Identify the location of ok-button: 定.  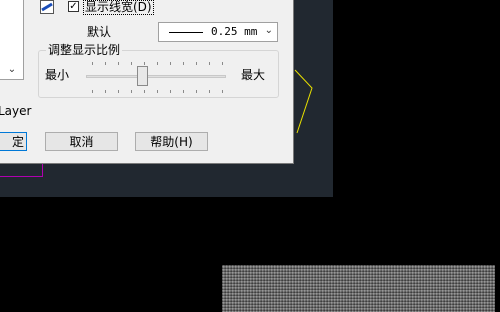
(13, 141).